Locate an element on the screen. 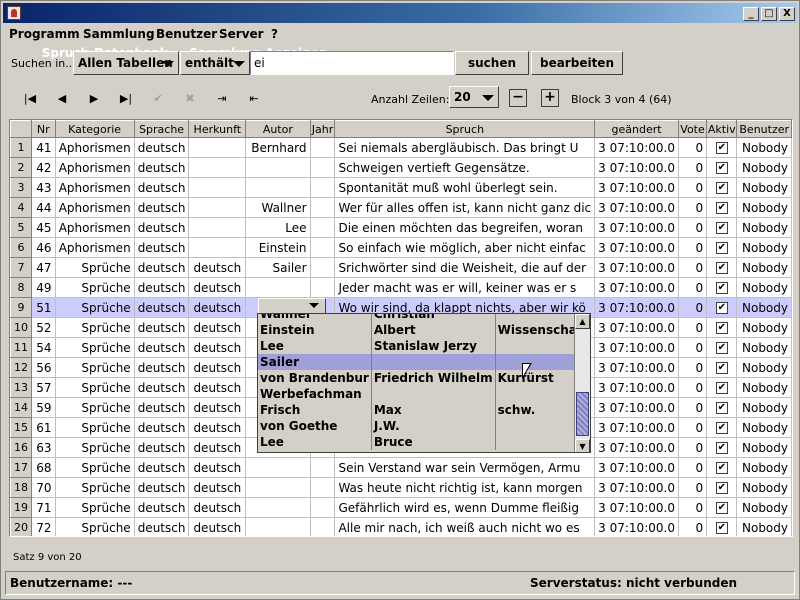  row-number: 5 is located at coordinates (21, 227).